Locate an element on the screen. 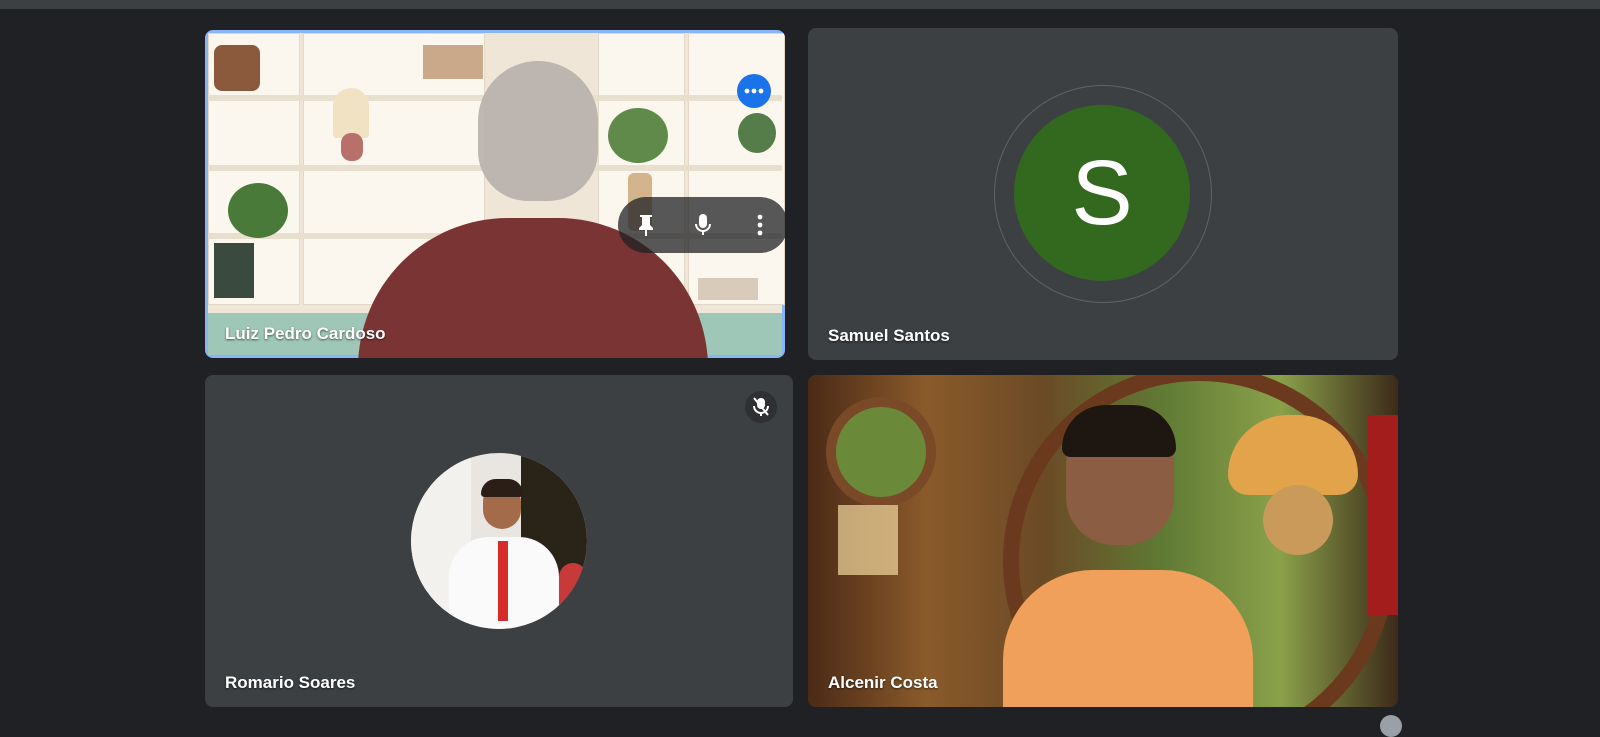 This screenshot has height=737, width=1600. scroll-indicator is located at coordinates (1391, 726).